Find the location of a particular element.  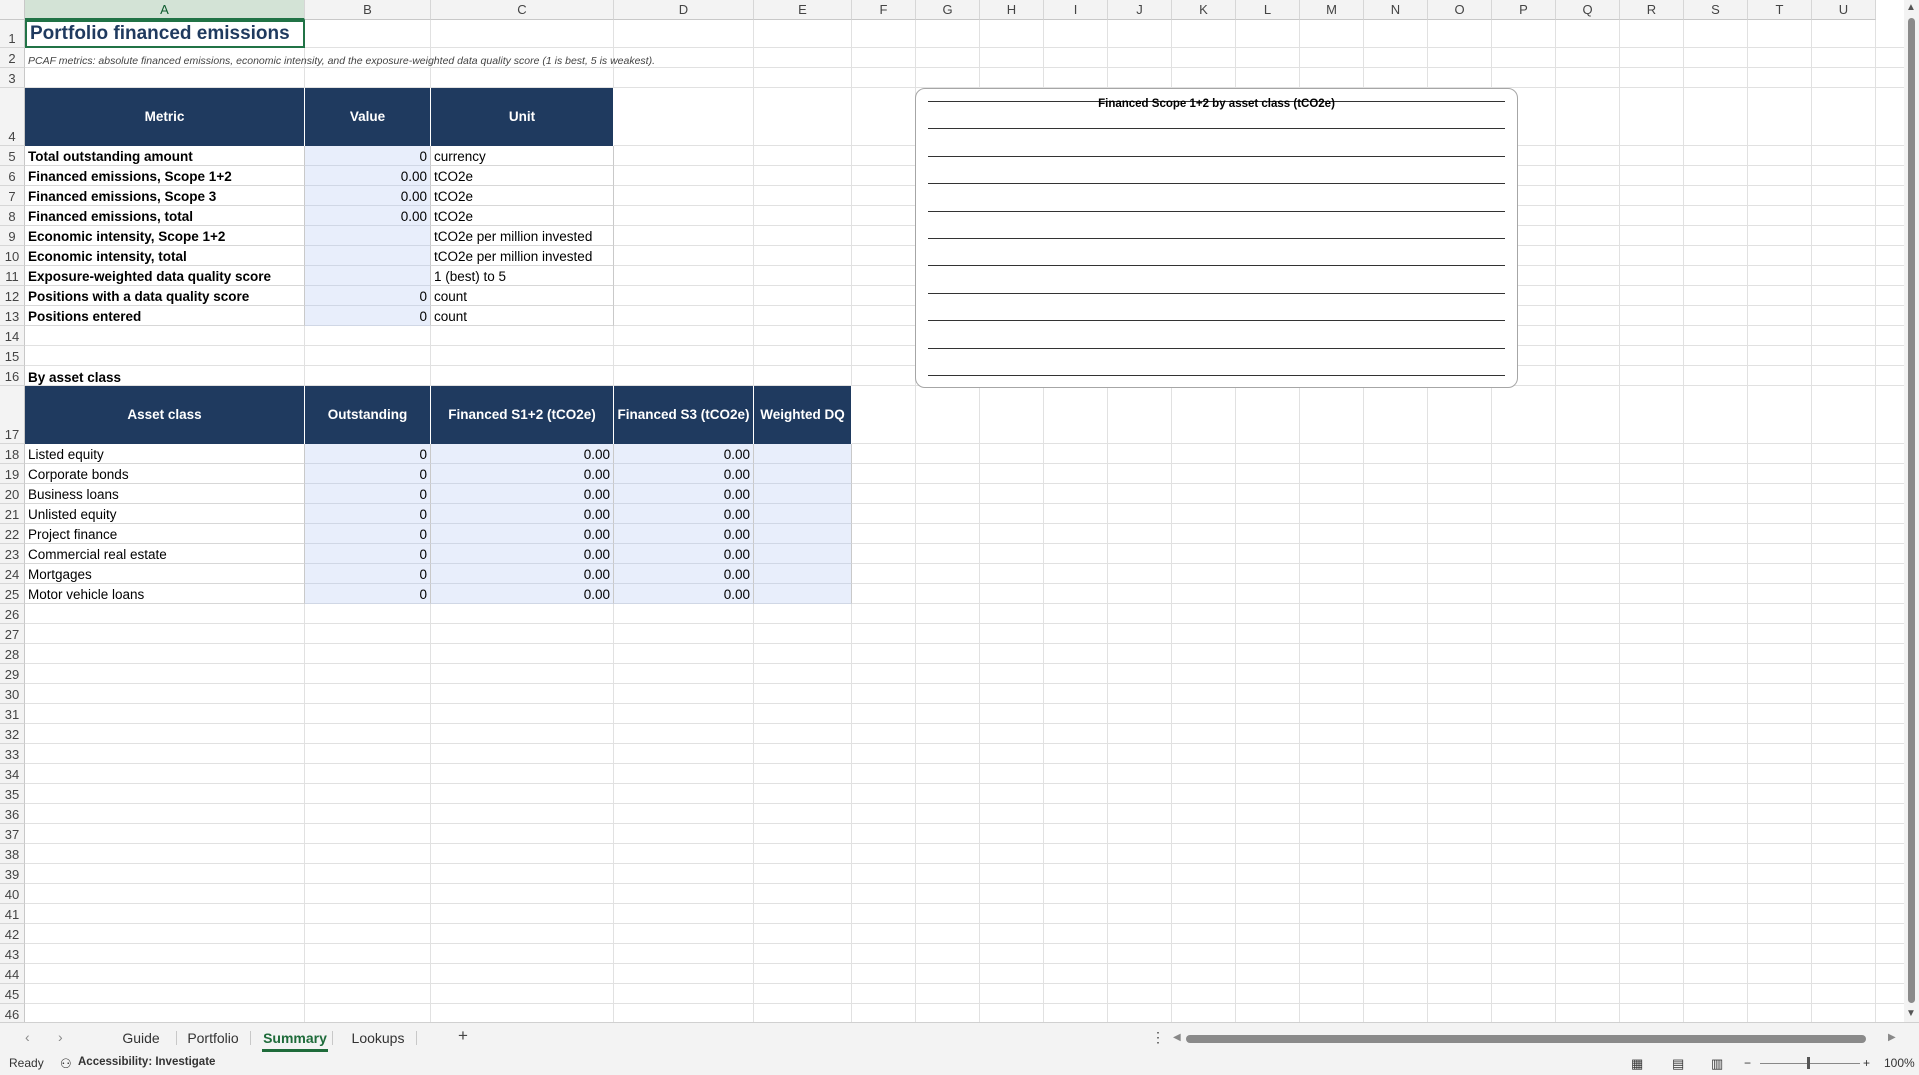

column-header: P is located at coordinates (1524, 10).